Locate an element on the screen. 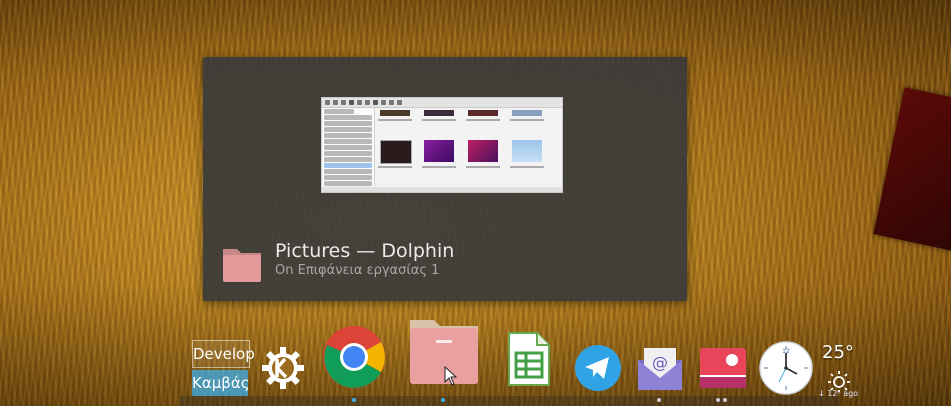 The width and height of the screenshot is (951, 406). pager-desktop-1: Develop is located at coordinates (223, 354).